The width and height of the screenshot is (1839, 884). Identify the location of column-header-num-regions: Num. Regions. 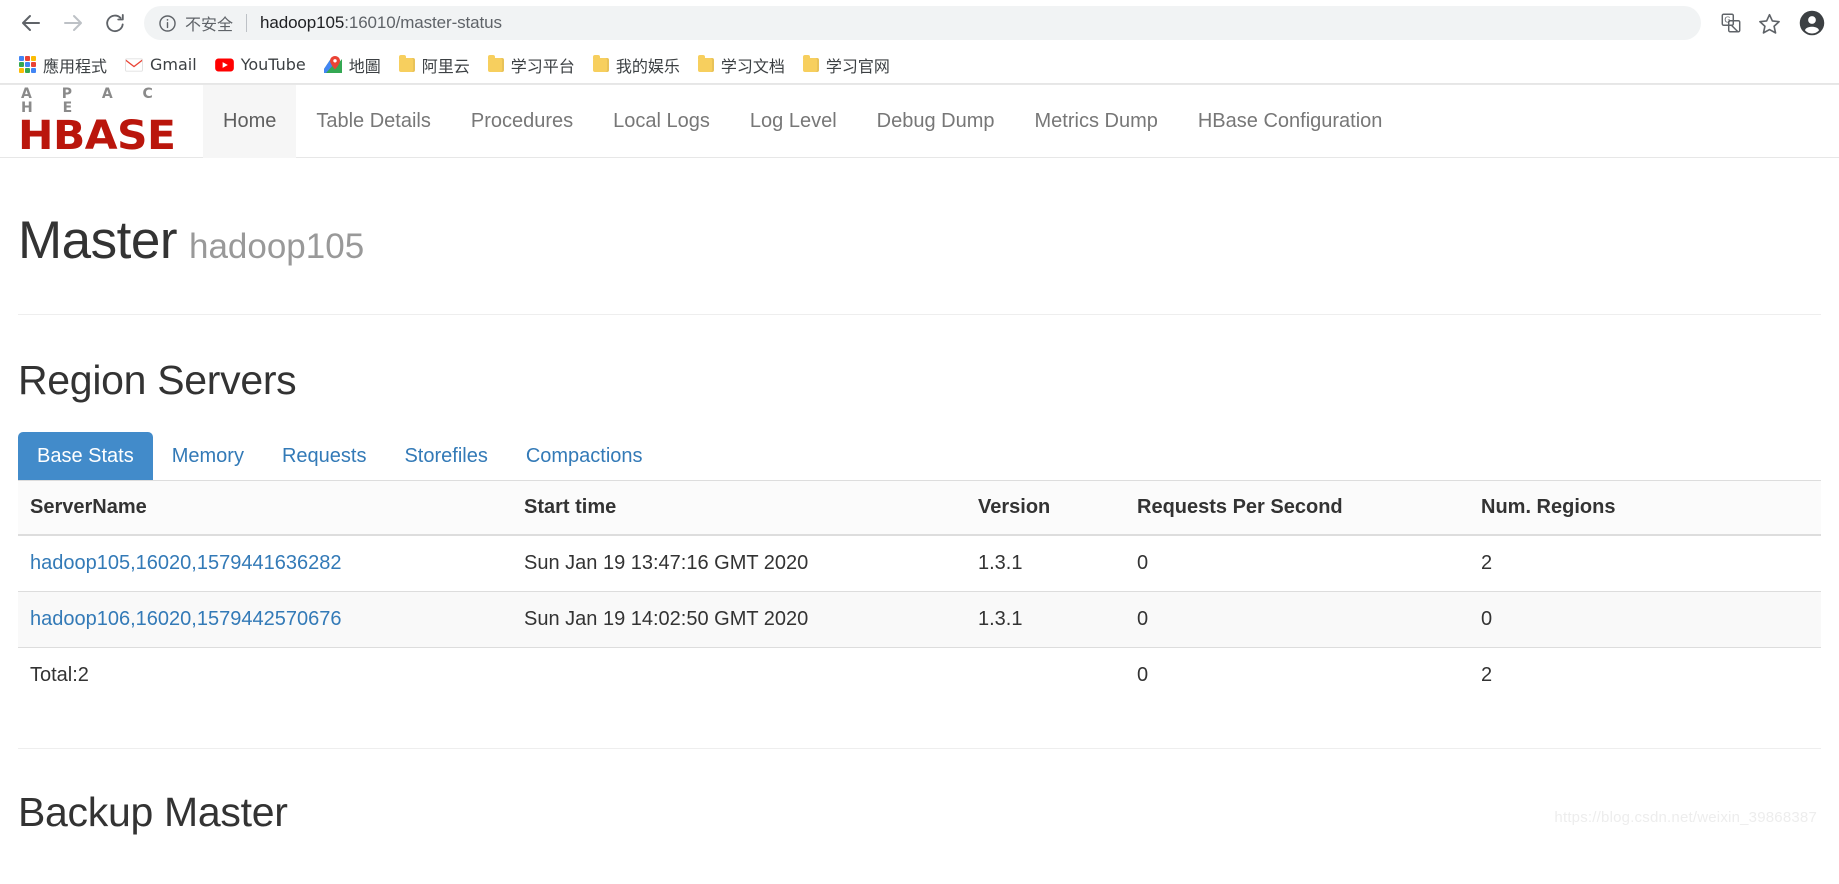
(1645, 508).